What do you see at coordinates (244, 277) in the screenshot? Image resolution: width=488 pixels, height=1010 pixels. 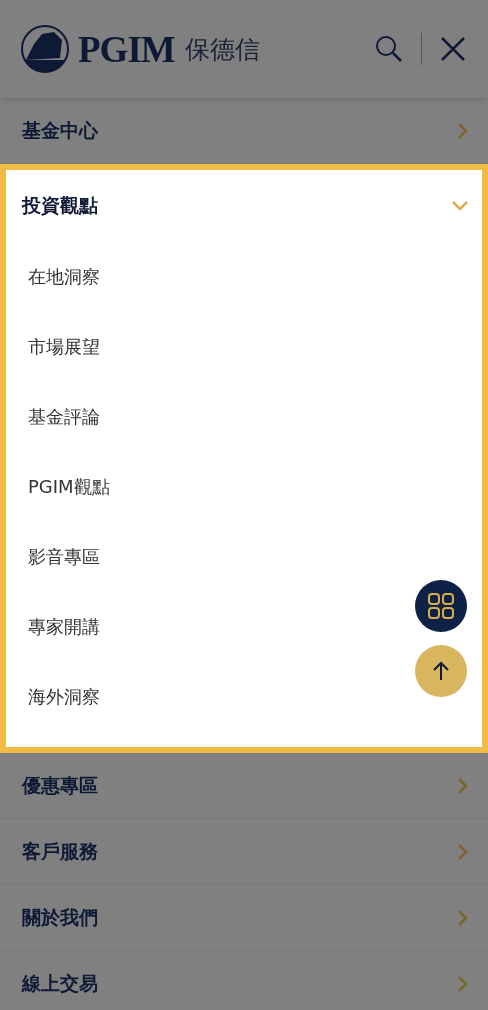 I see `submenu-link: 在地洞察` at bounding box center [244, 277].